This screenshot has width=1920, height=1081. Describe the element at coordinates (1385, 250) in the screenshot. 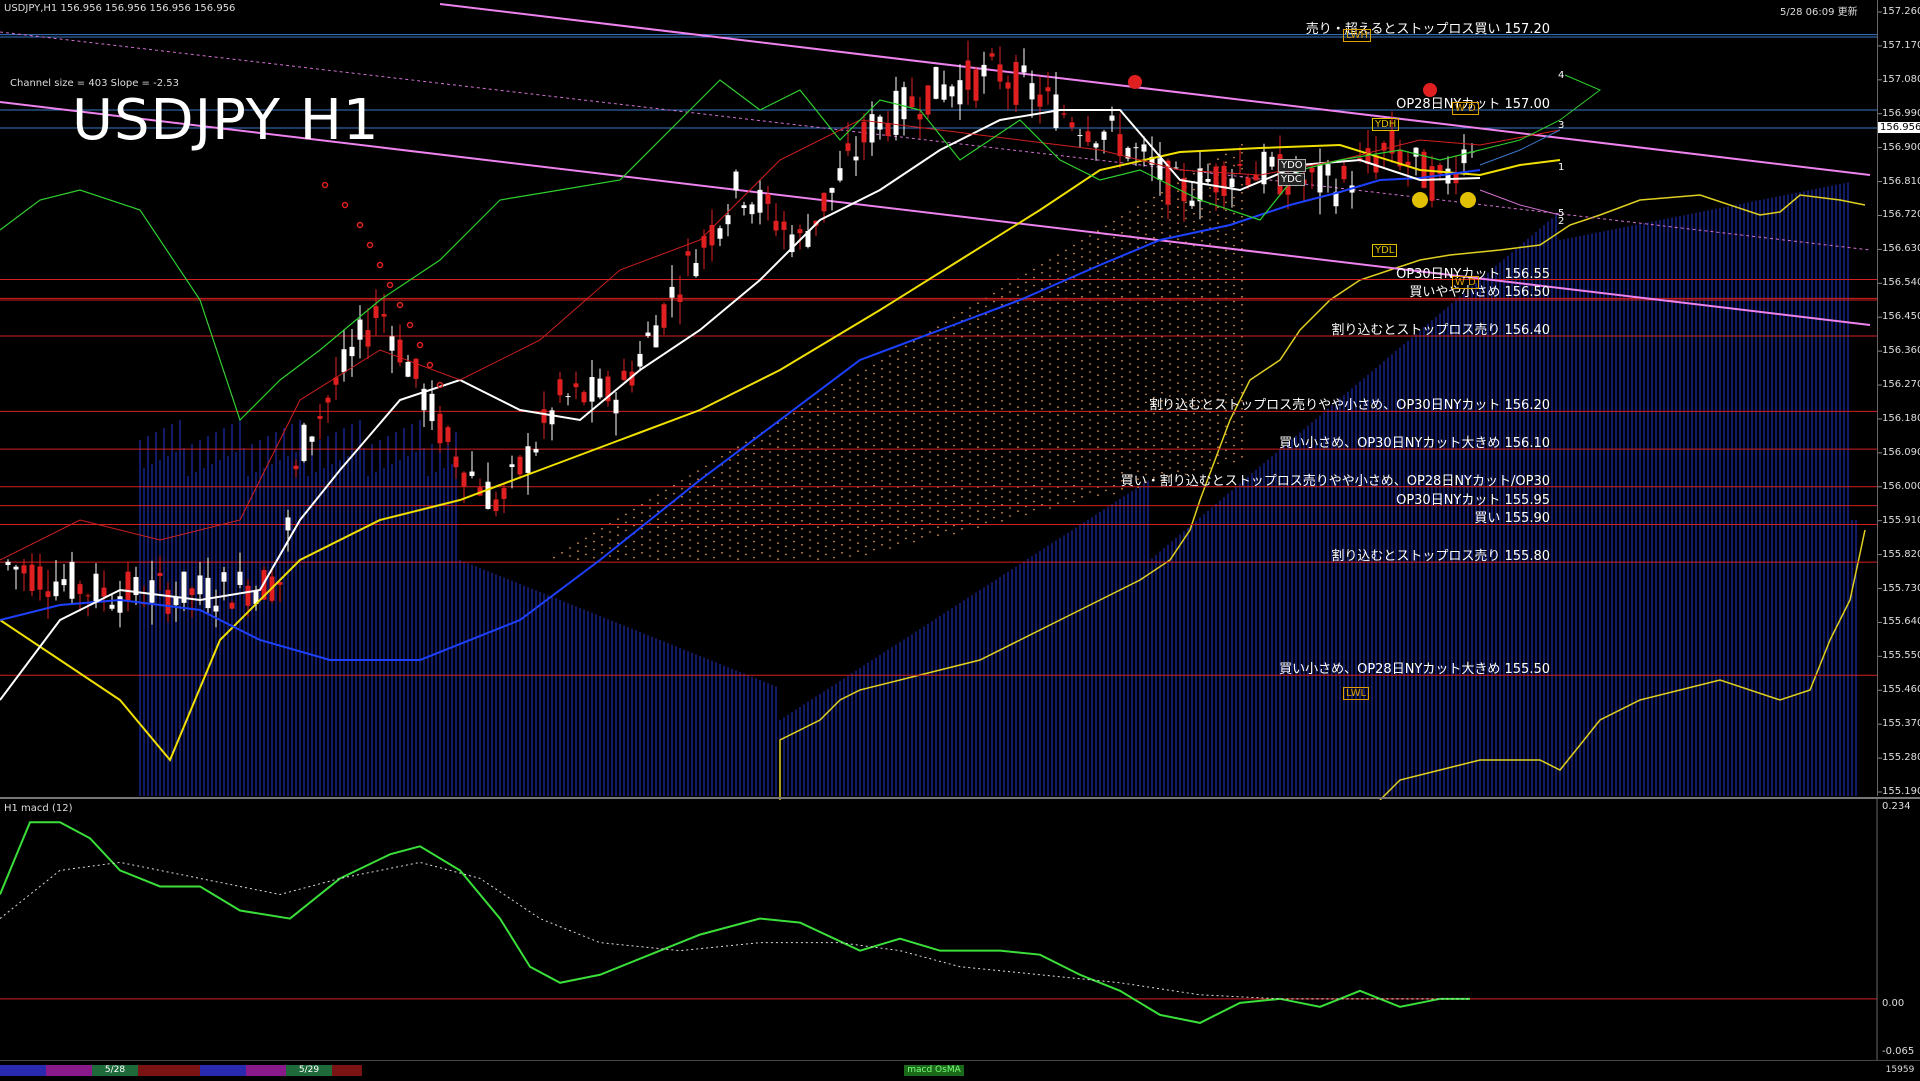

I see `ydl-marker: YDL` at that location.